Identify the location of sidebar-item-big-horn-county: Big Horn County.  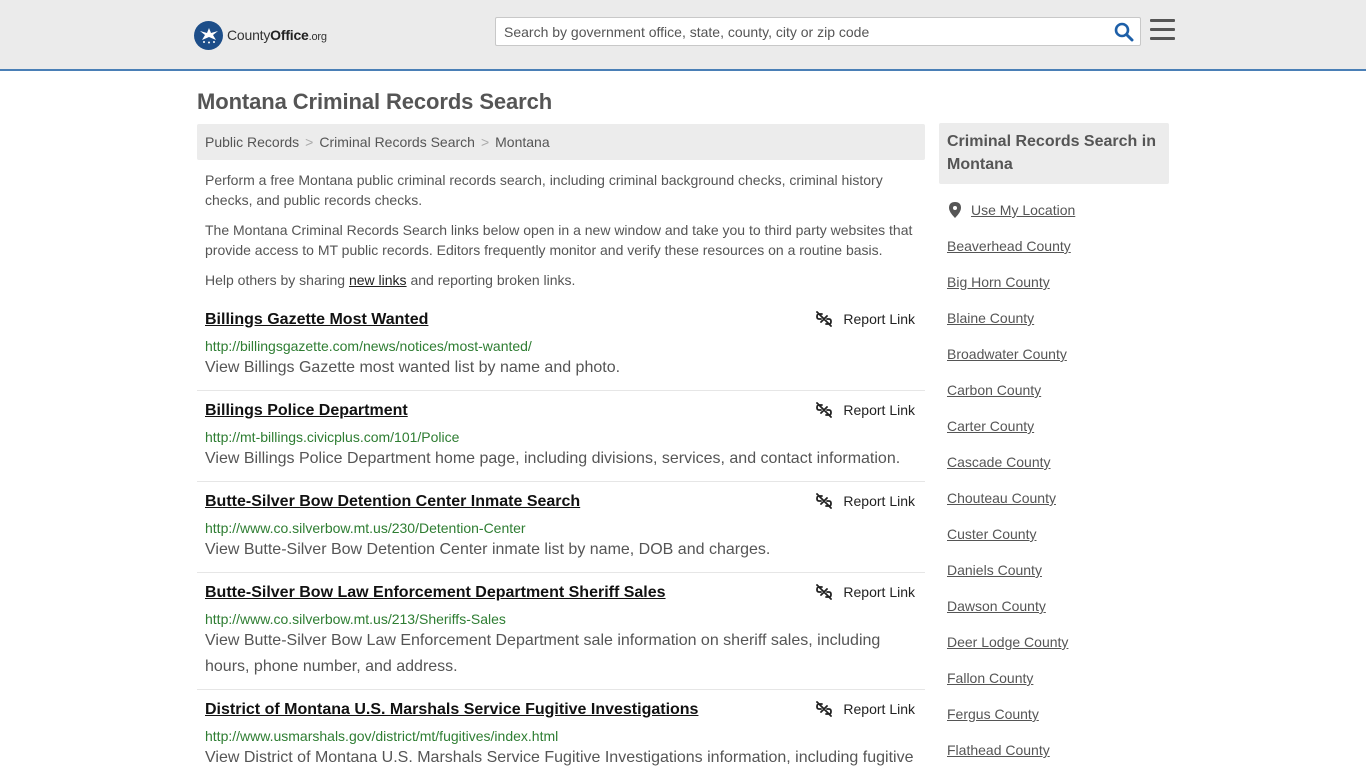
(998, 282).